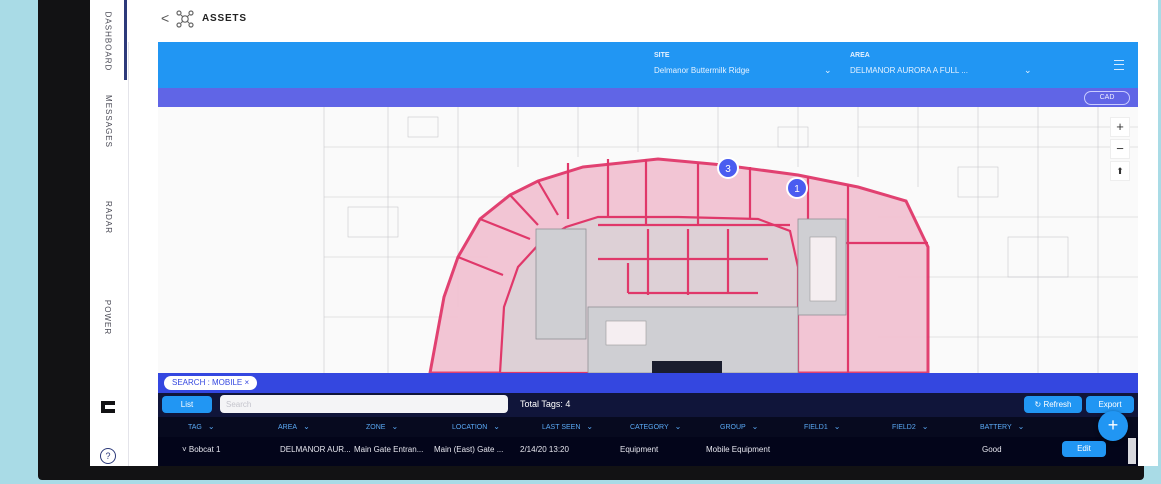 The height and width of the screenshot is (484, 1161). I want to click on cell-category: Equipment, so click(639, 449).